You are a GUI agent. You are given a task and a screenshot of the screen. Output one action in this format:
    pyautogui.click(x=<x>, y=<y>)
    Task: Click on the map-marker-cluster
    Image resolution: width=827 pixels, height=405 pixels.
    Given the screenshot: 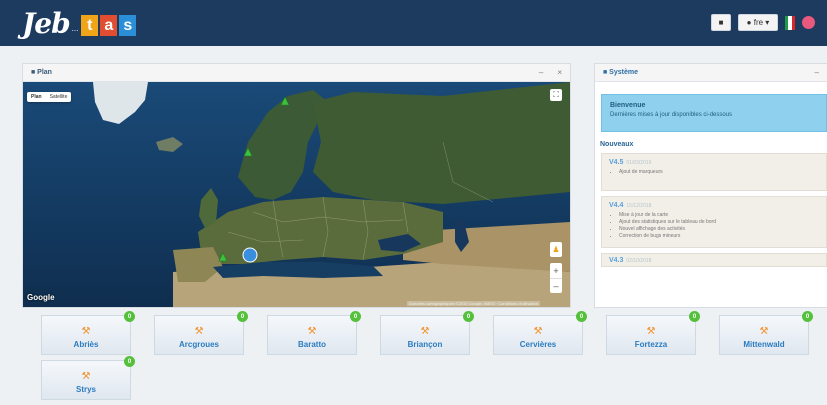 What is the action you would take?
    pyautogui.click(x=250, y=255)
    